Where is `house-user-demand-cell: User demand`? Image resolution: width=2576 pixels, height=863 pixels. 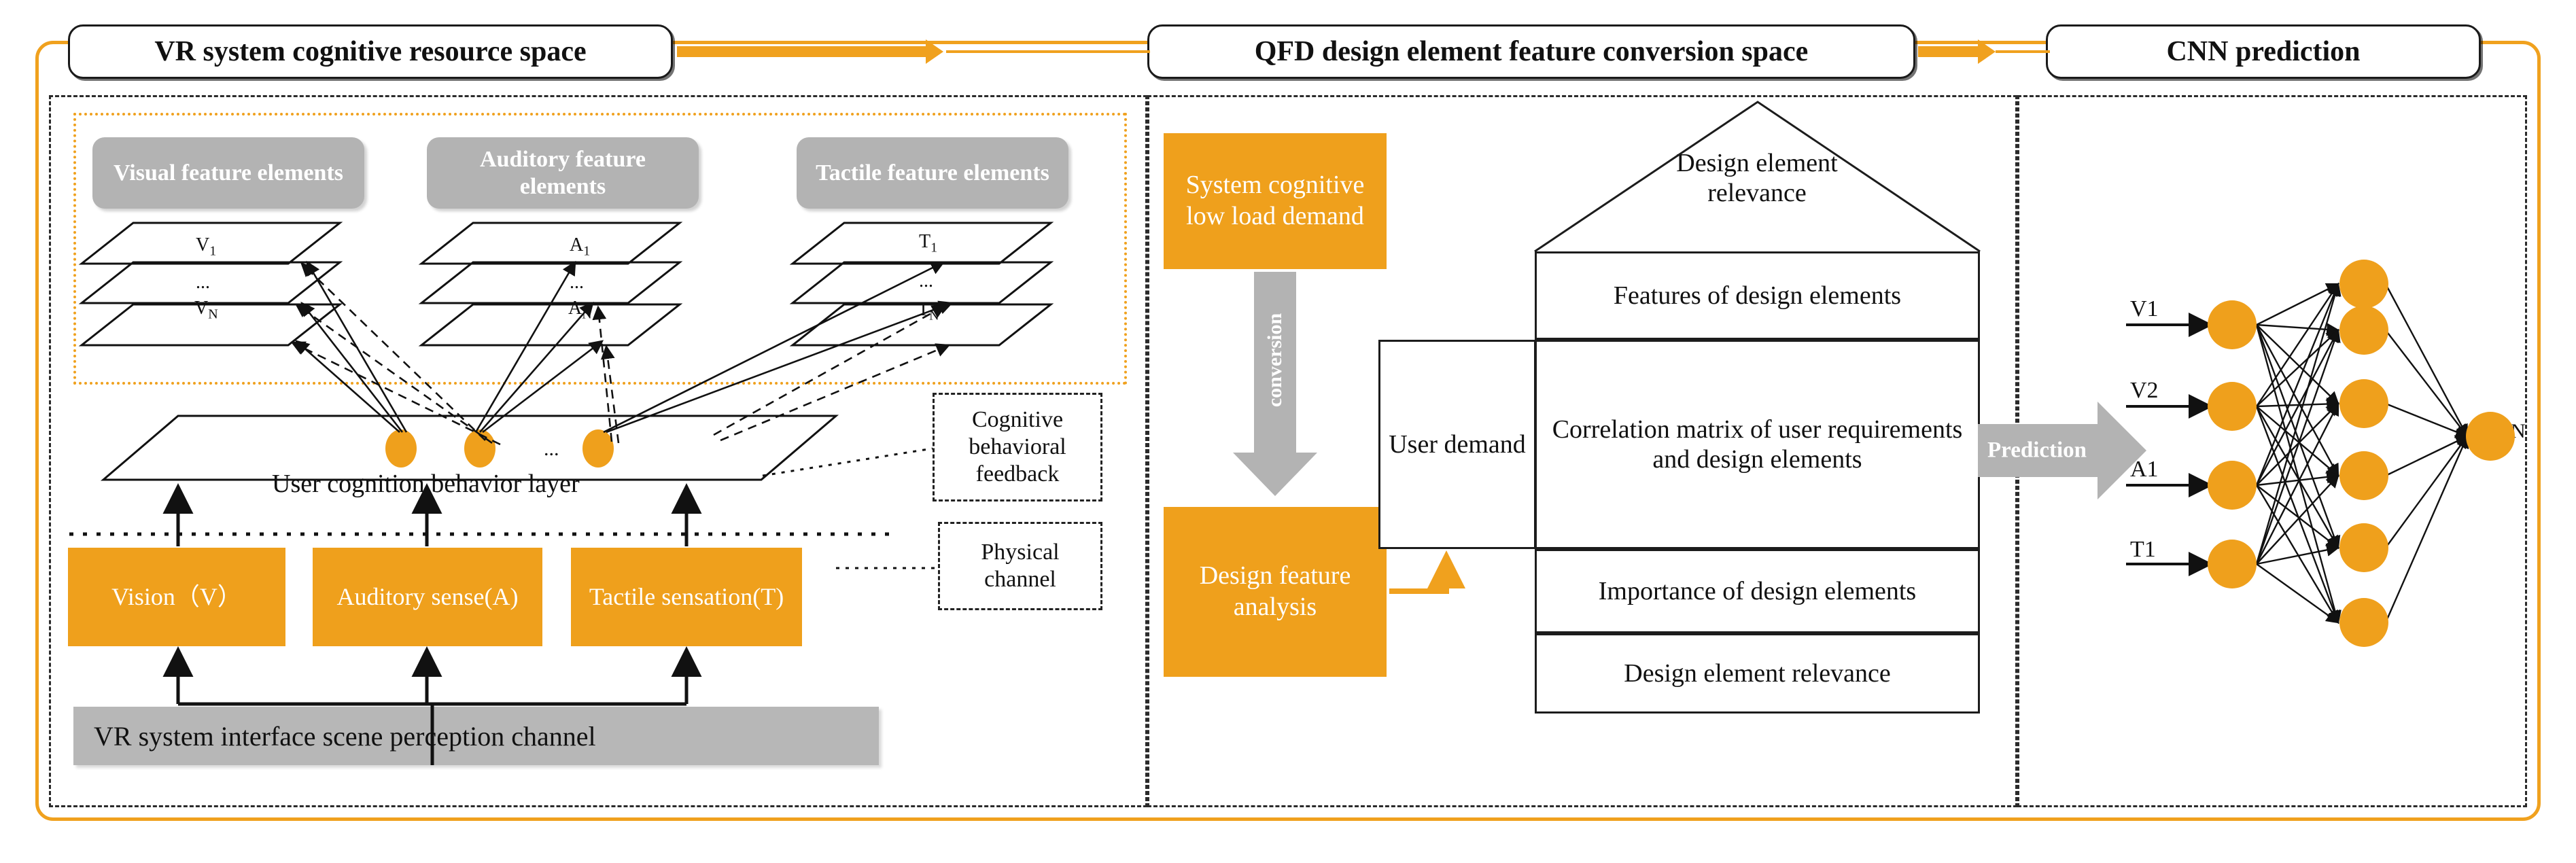
house-user-demand-cell: User demand is located at coordinates (1457, 444).